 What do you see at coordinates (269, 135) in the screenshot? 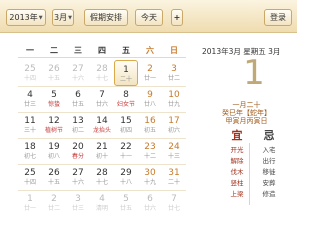
I see `inauspicious-heading: 忌` at bounding box center [269, 135].